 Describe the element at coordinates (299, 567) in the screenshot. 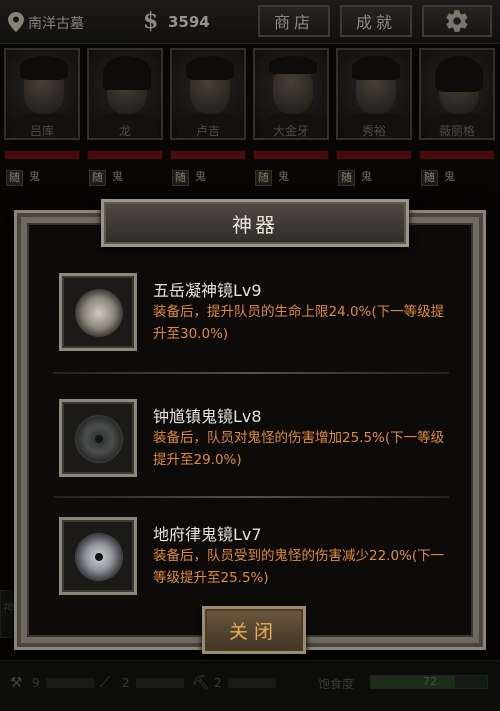

I see `artifact-description: 装备后，队员受到的鬼怪的伤害减少22.0%(下一等级提升至25.5%)` at that location.